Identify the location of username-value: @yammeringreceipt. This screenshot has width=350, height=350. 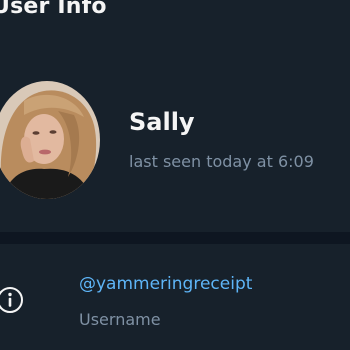
(165, 284).